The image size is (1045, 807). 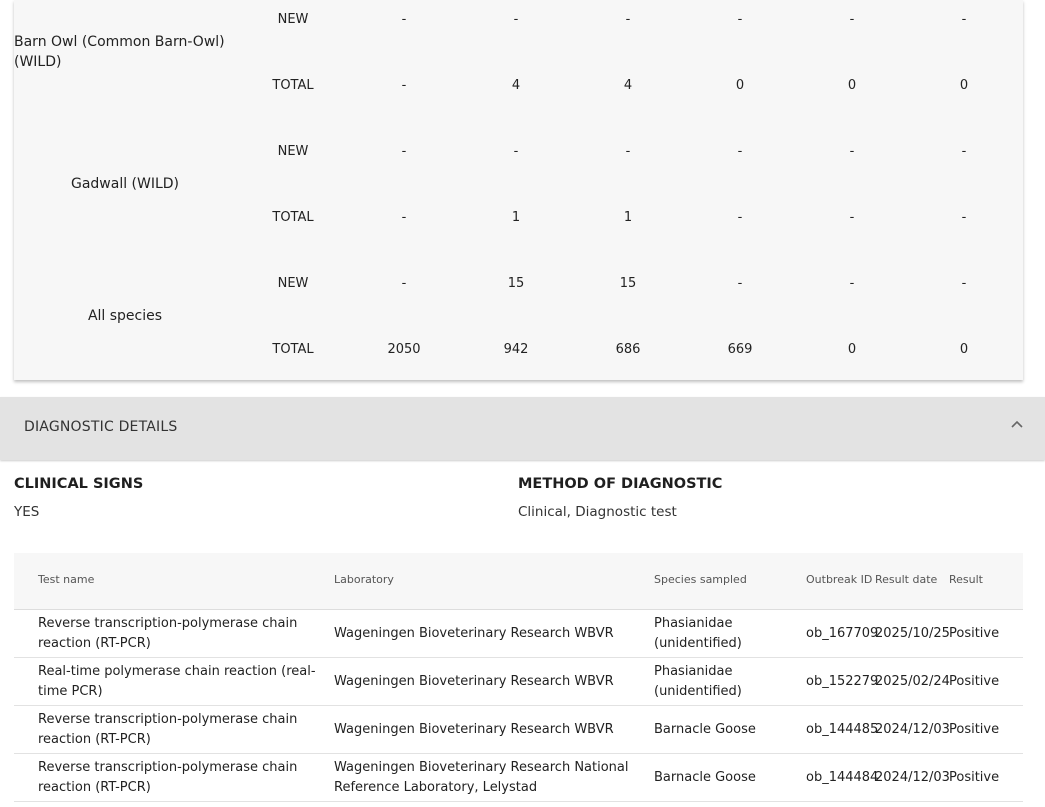 What do you see at coordinates (518, 99) in the screenshot?
I see `species-row-total: TOTAL - 4 4 0 0 0` at bounding box center [518, 99].